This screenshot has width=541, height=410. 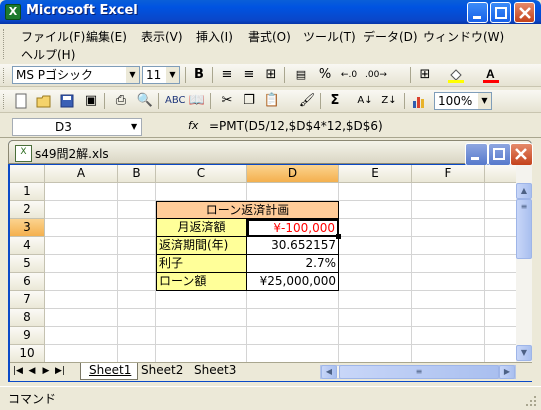 I want to click on excel-app-icon: X, so click(x=13, y=12).